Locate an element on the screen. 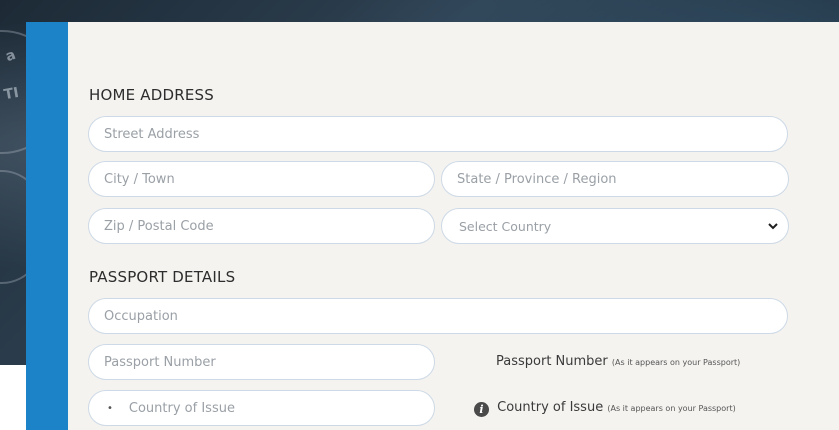 The width and height of the screenshot is (839, 430). country-of-issue-hint-label: Country of Issue is located at coordinates (550, 407).